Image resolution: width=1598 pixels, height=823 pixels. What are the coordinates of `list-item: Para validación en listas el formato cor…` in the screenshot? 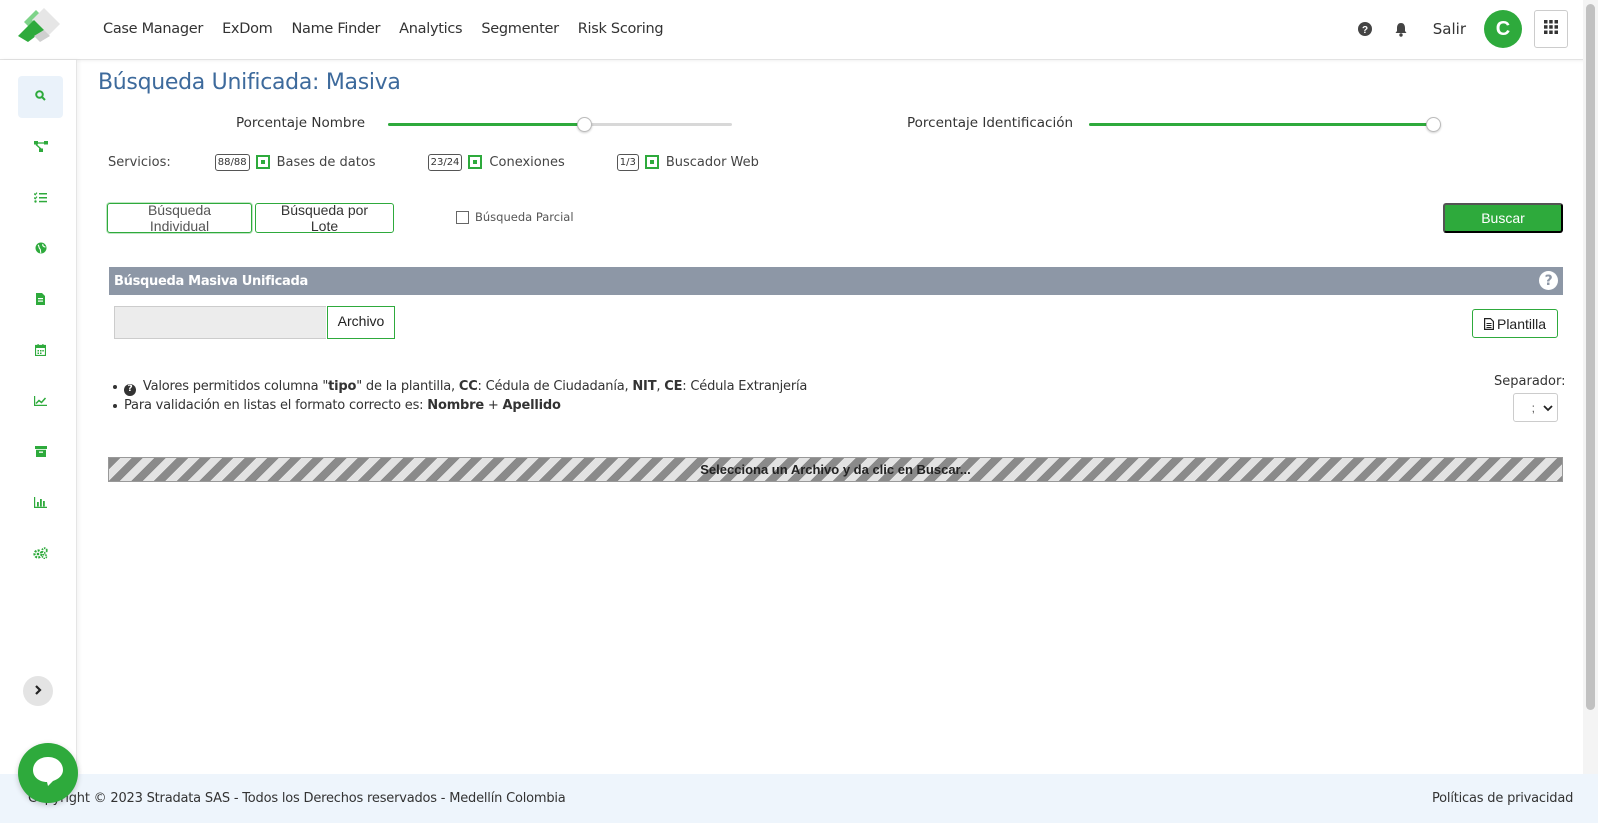 It's located at (457, 405).